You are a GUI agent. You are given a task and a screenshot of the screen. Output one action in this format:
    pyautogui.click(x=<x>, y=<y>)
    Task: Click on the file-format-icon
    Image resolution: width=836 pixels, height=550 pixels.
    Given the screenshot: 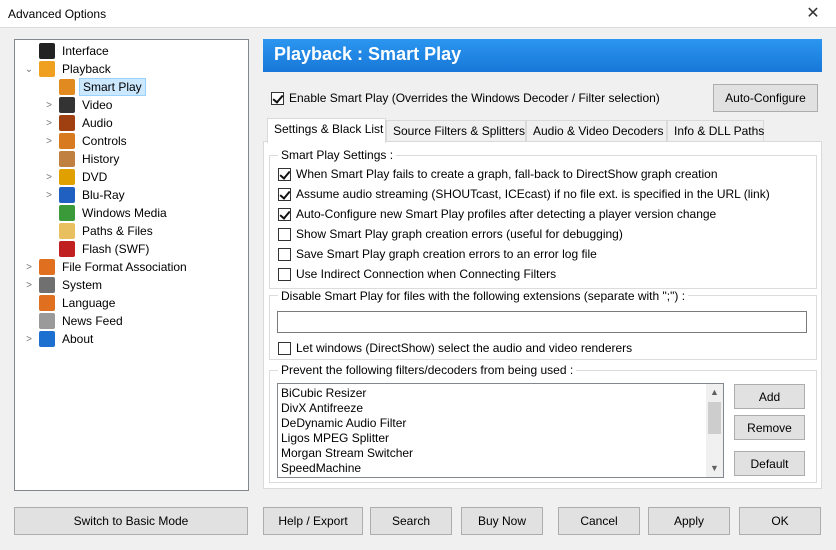 What is the action you would take?
    pyautogui.click(x=47, y=267)
    